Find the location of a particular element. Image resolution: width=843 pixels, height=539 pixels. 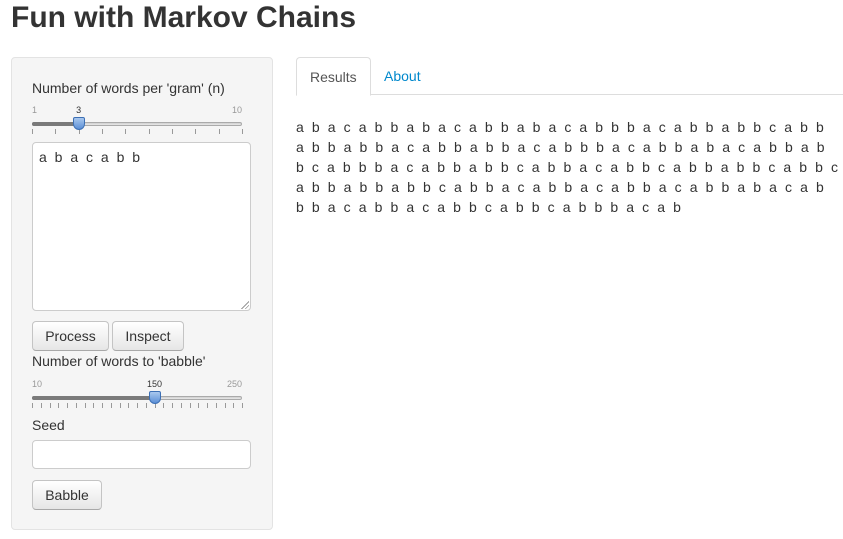

resize-grip-icon is located at coordinates (245, 305).